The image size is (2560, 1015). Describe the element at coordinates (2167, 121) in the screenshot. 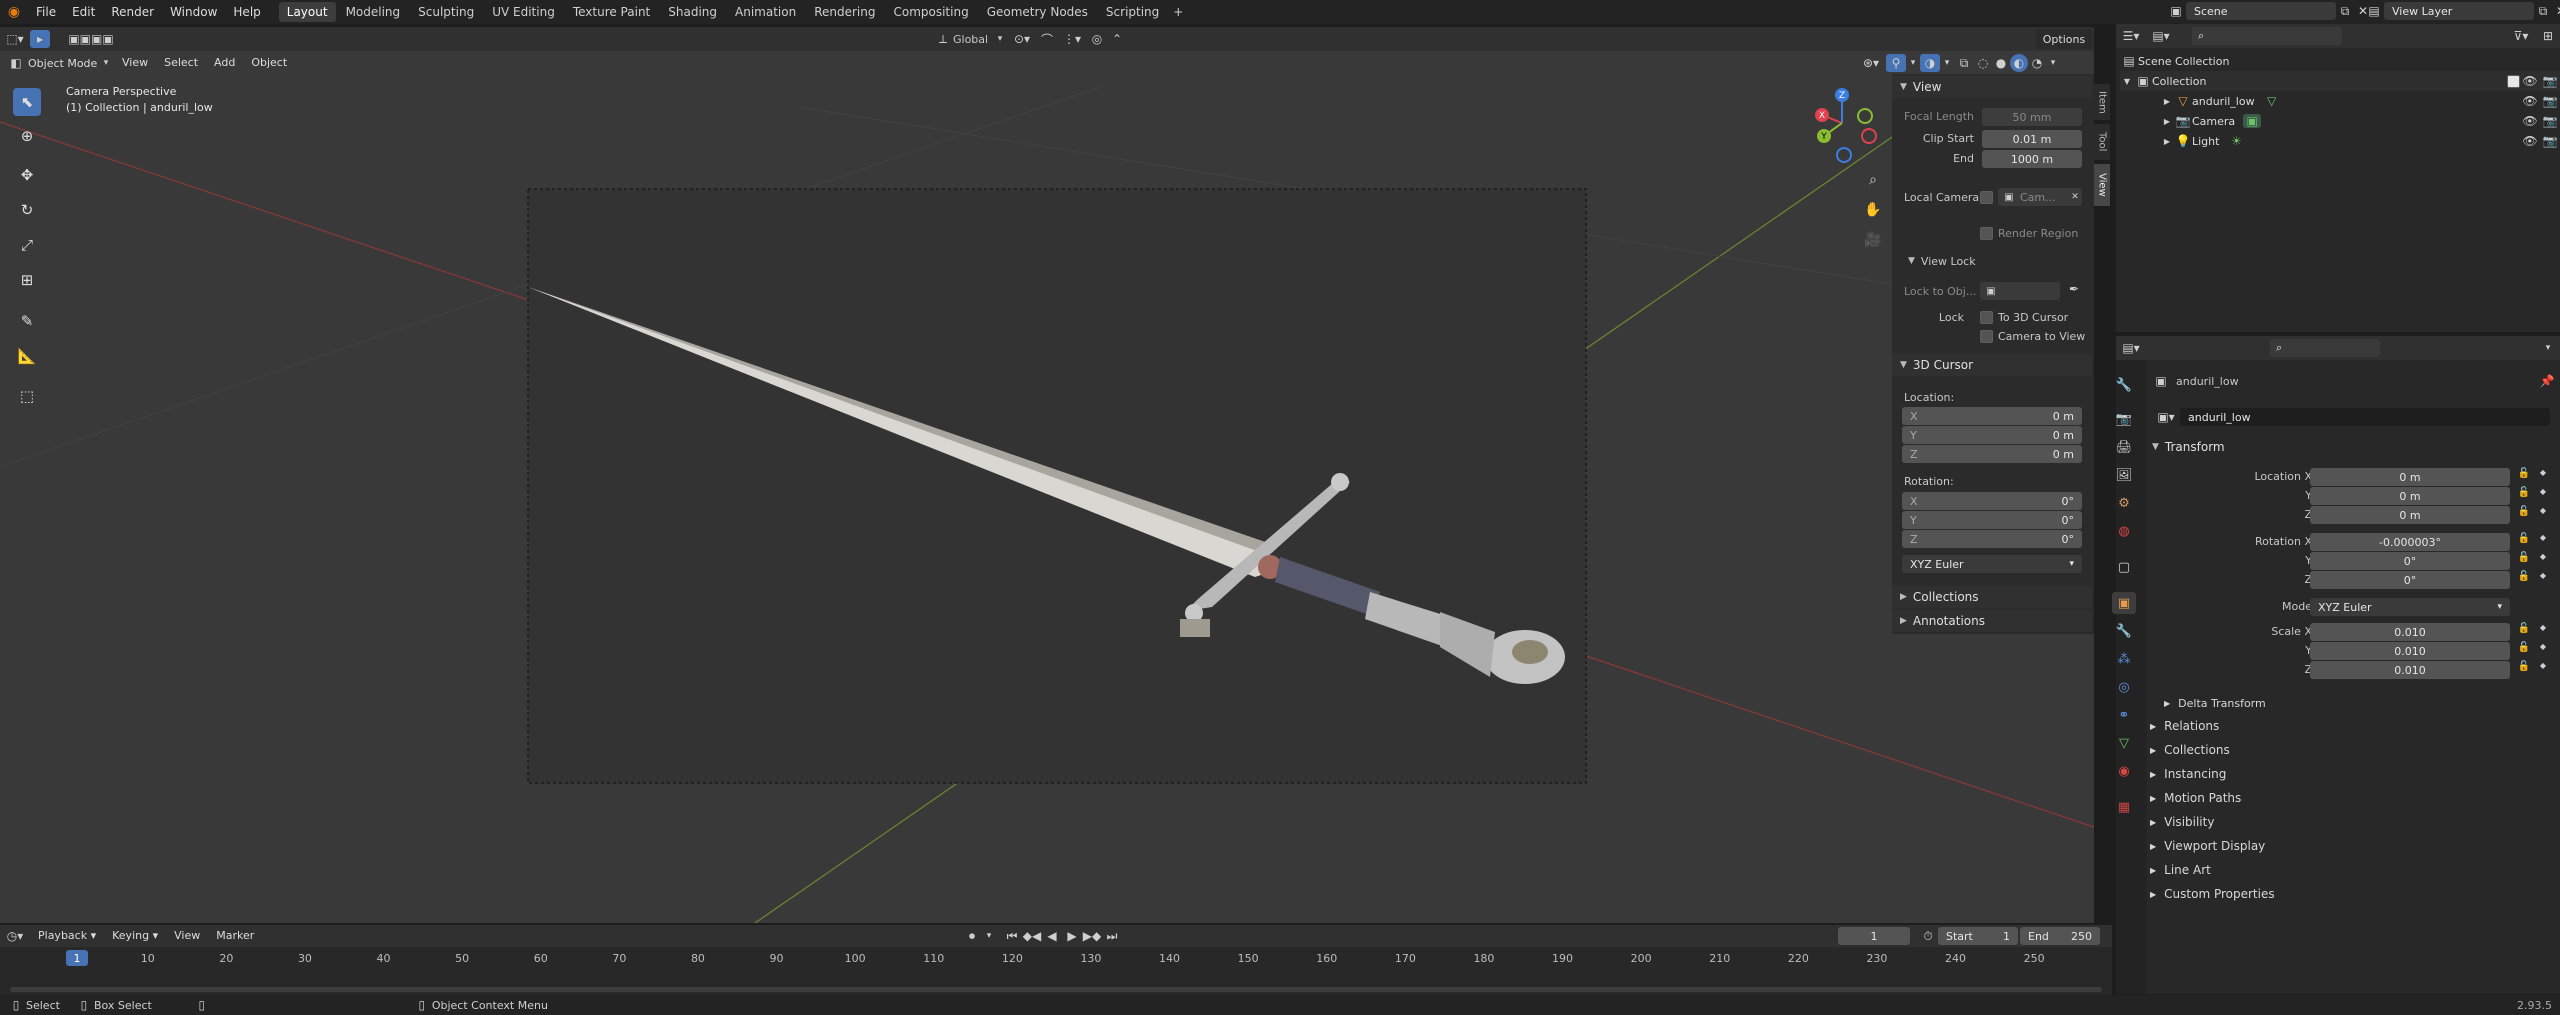

I see `collapse-arrow-icon: ▶` at that location.